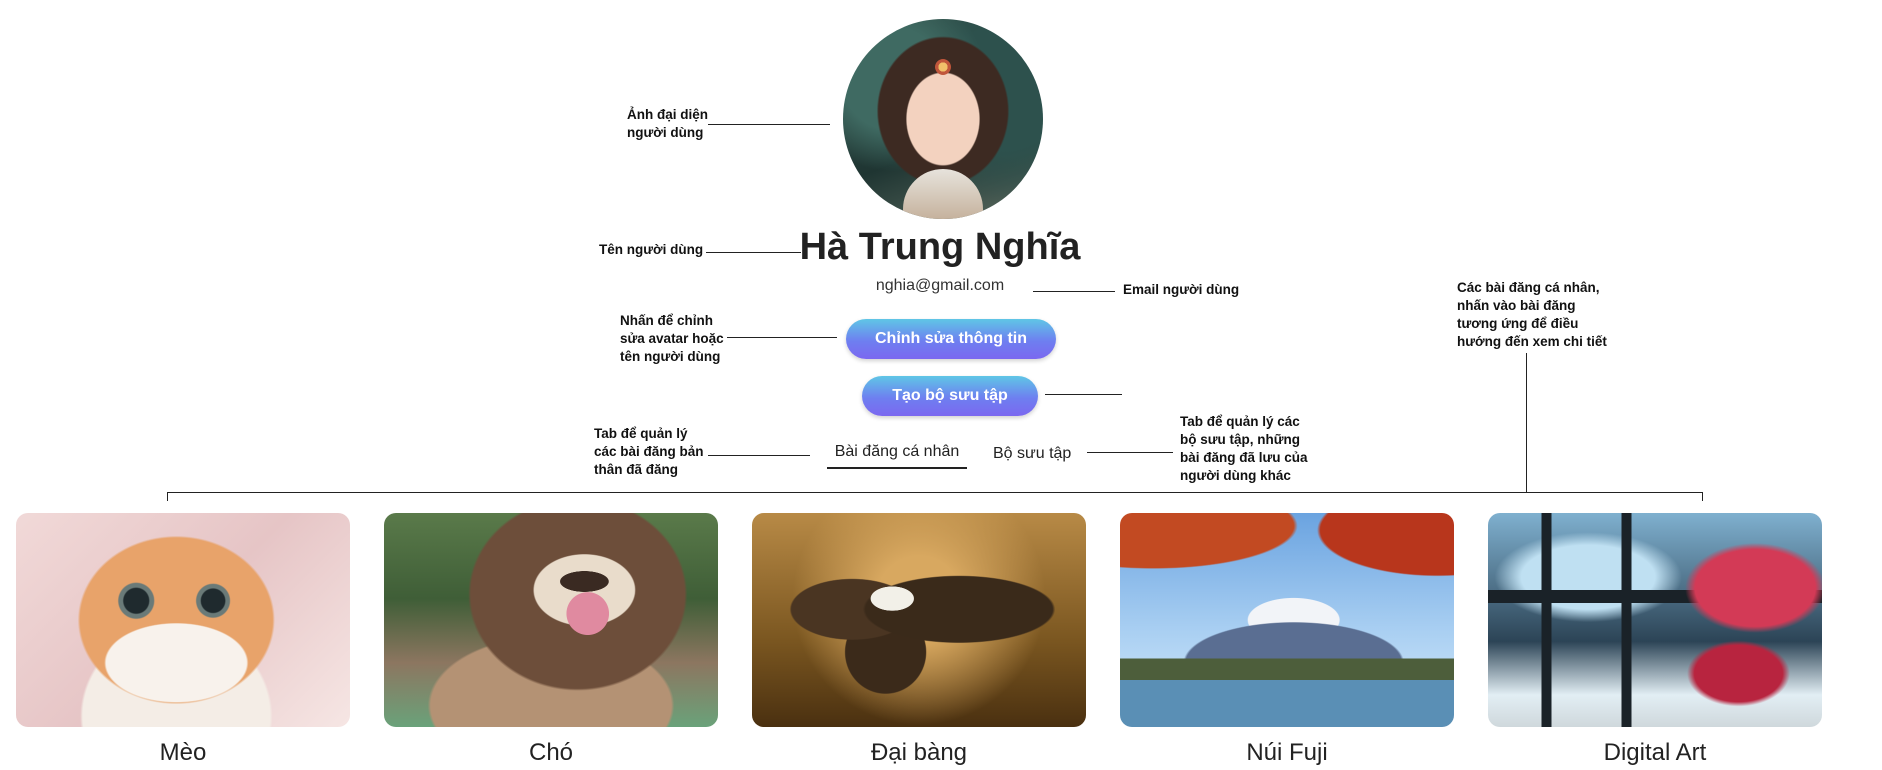 Image resolution: width=1882 pixels, height=770 pixels. I want to click on post-card: Digital Art, so click(1655, 639).